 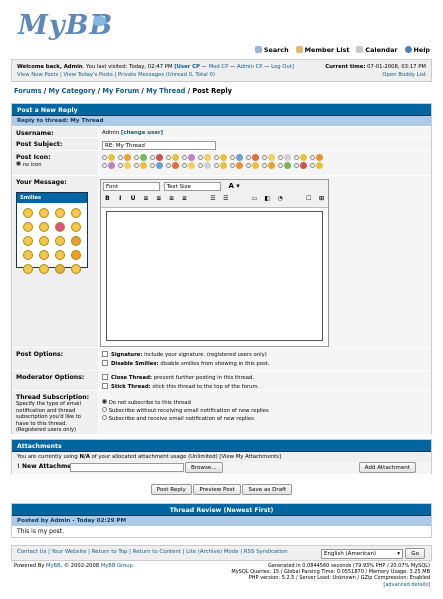 I want to click on format-button: ◔, so click(x=280, y=198).